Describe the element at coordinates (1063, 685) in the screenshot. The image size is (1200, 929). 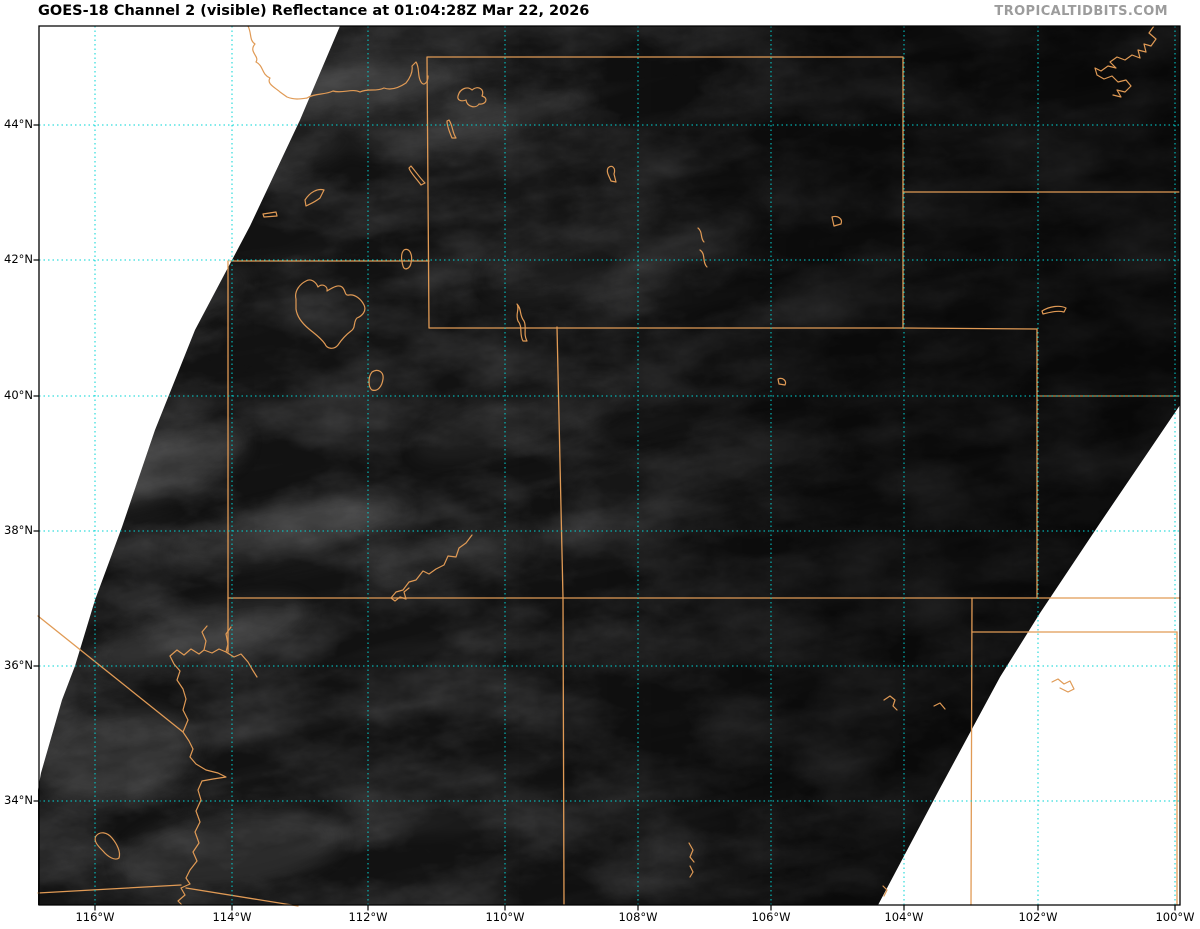
I see `river-canadian` at that location.